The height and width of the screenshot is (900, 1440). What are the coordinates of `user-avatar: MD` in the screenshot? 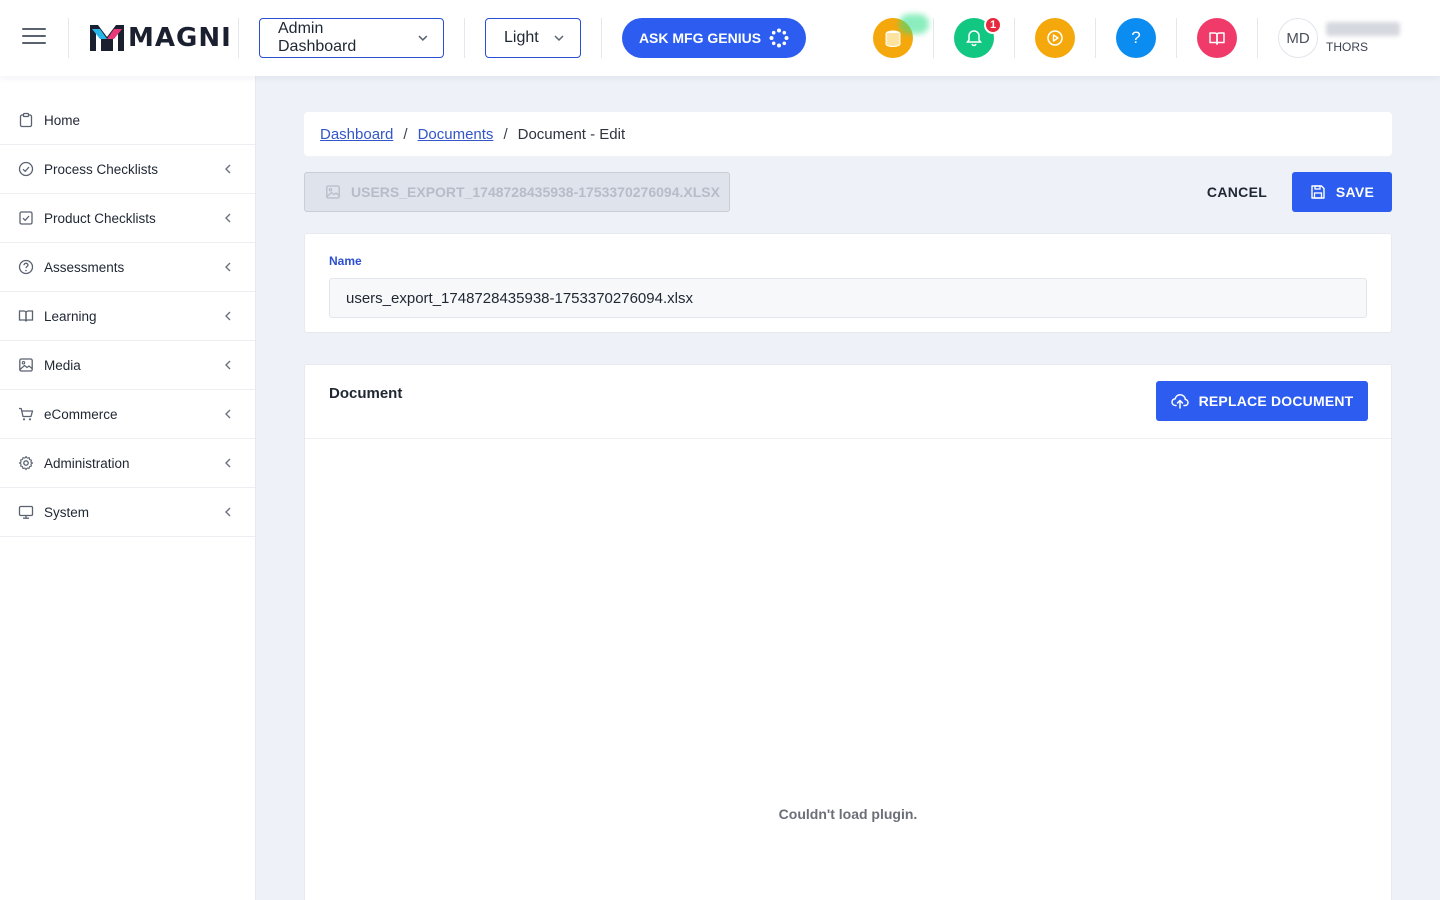 It's located at (1298, 38).